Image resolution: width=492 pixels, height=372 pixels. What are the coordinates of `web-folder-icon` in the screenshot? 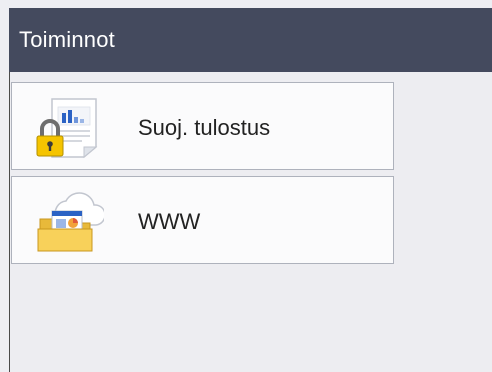 It's located at (70, 222).